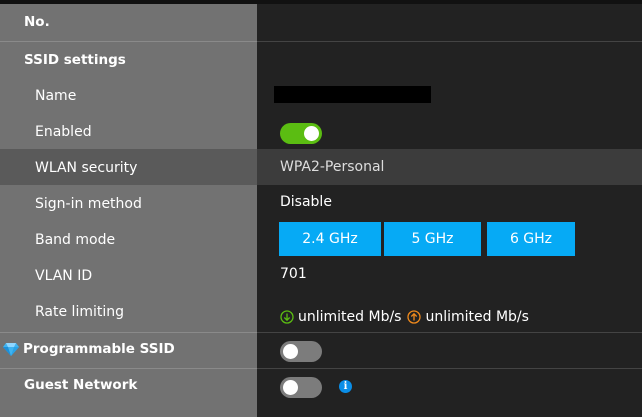 The image size is (642, 417). What do you see at coordinates (404, 317) in the screenshot?
I see `rate-limiting-value: unlimited Mb/s unlimited Mb/s` at bounding box center [404, 317].